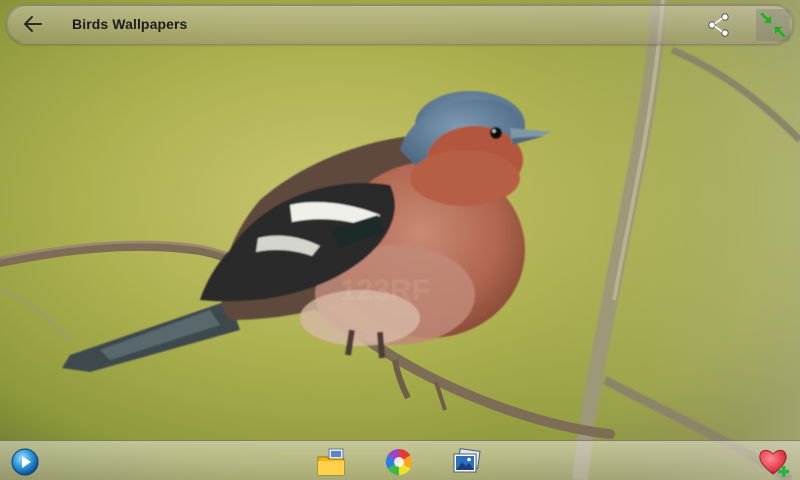 The height and width of the screenshot is (480, 800). Describe the element at coordinates (130, 24) in the screenshot. I see `app-title: Birds Wallpapers` at that location.